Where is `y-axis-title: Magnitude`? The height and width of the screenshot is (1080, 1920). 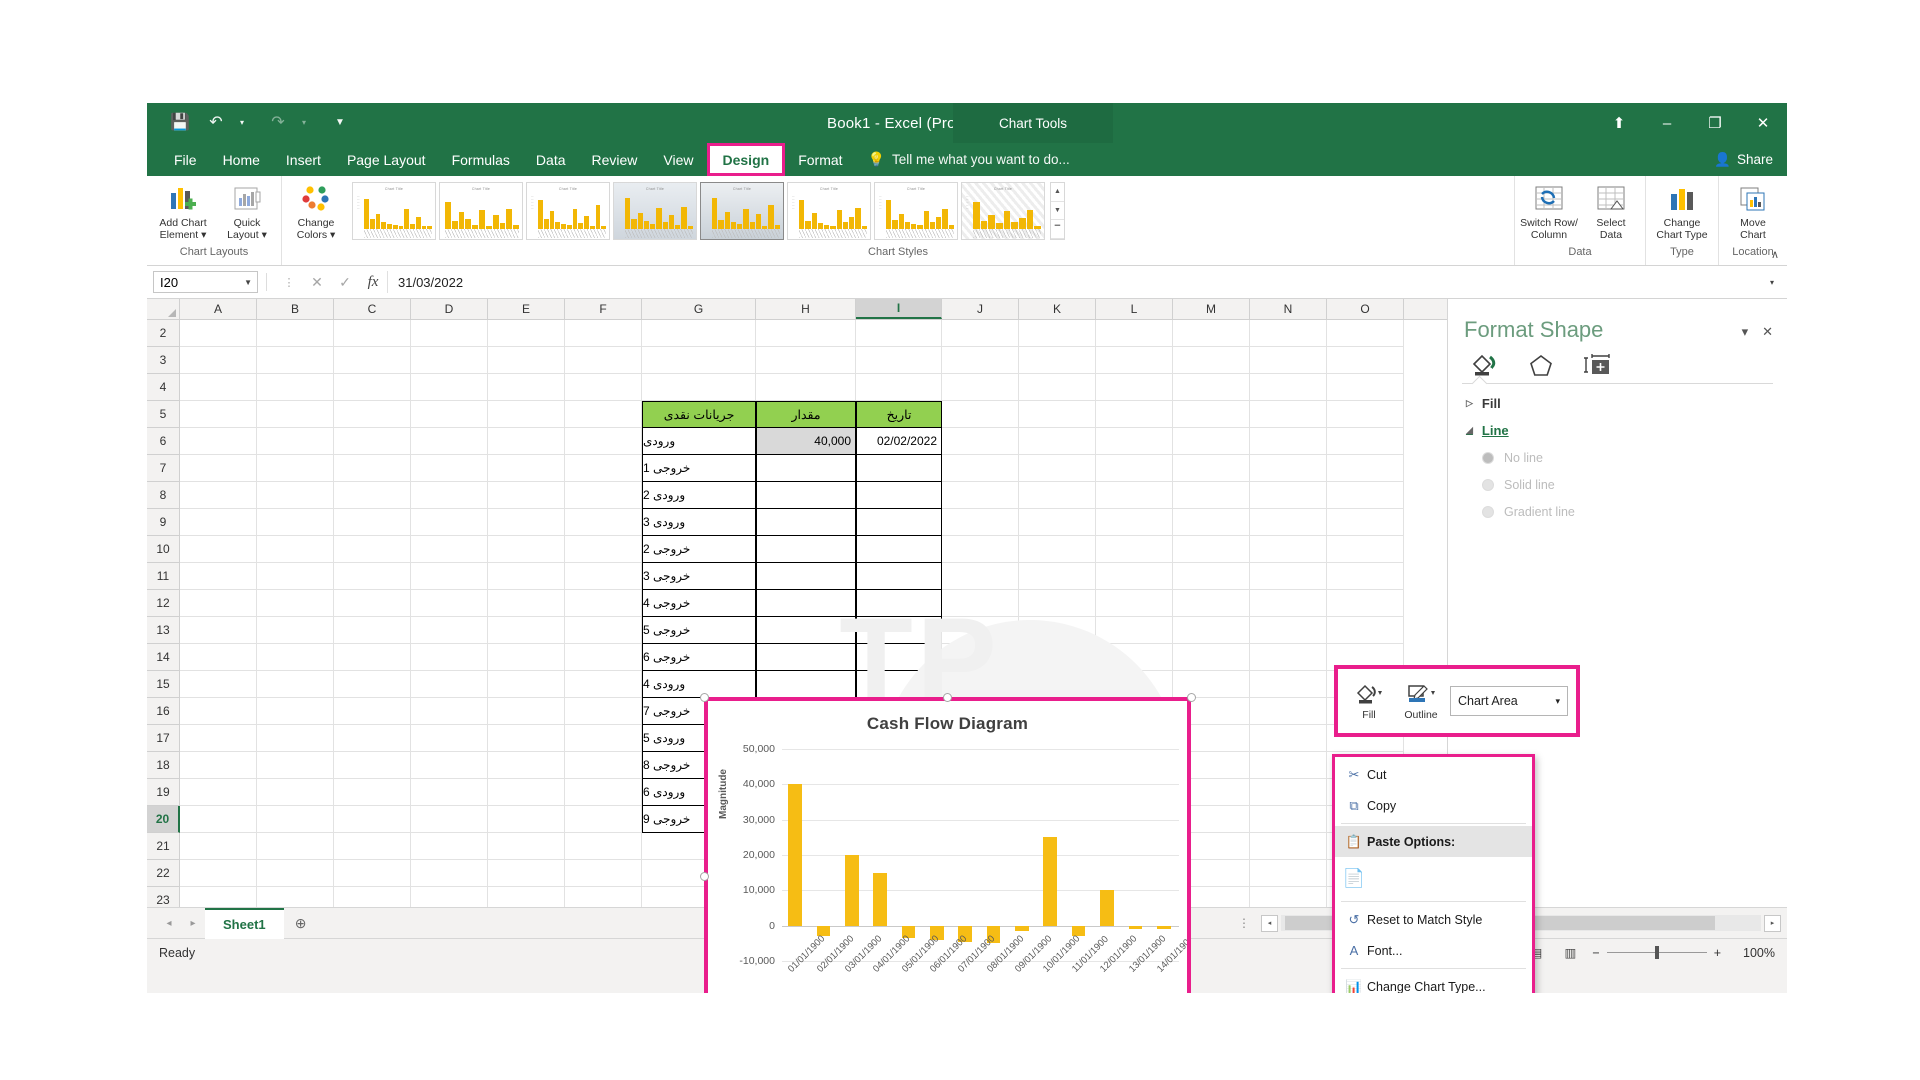
y-axis-title: Magnitude is located at coordinates (723, 794).